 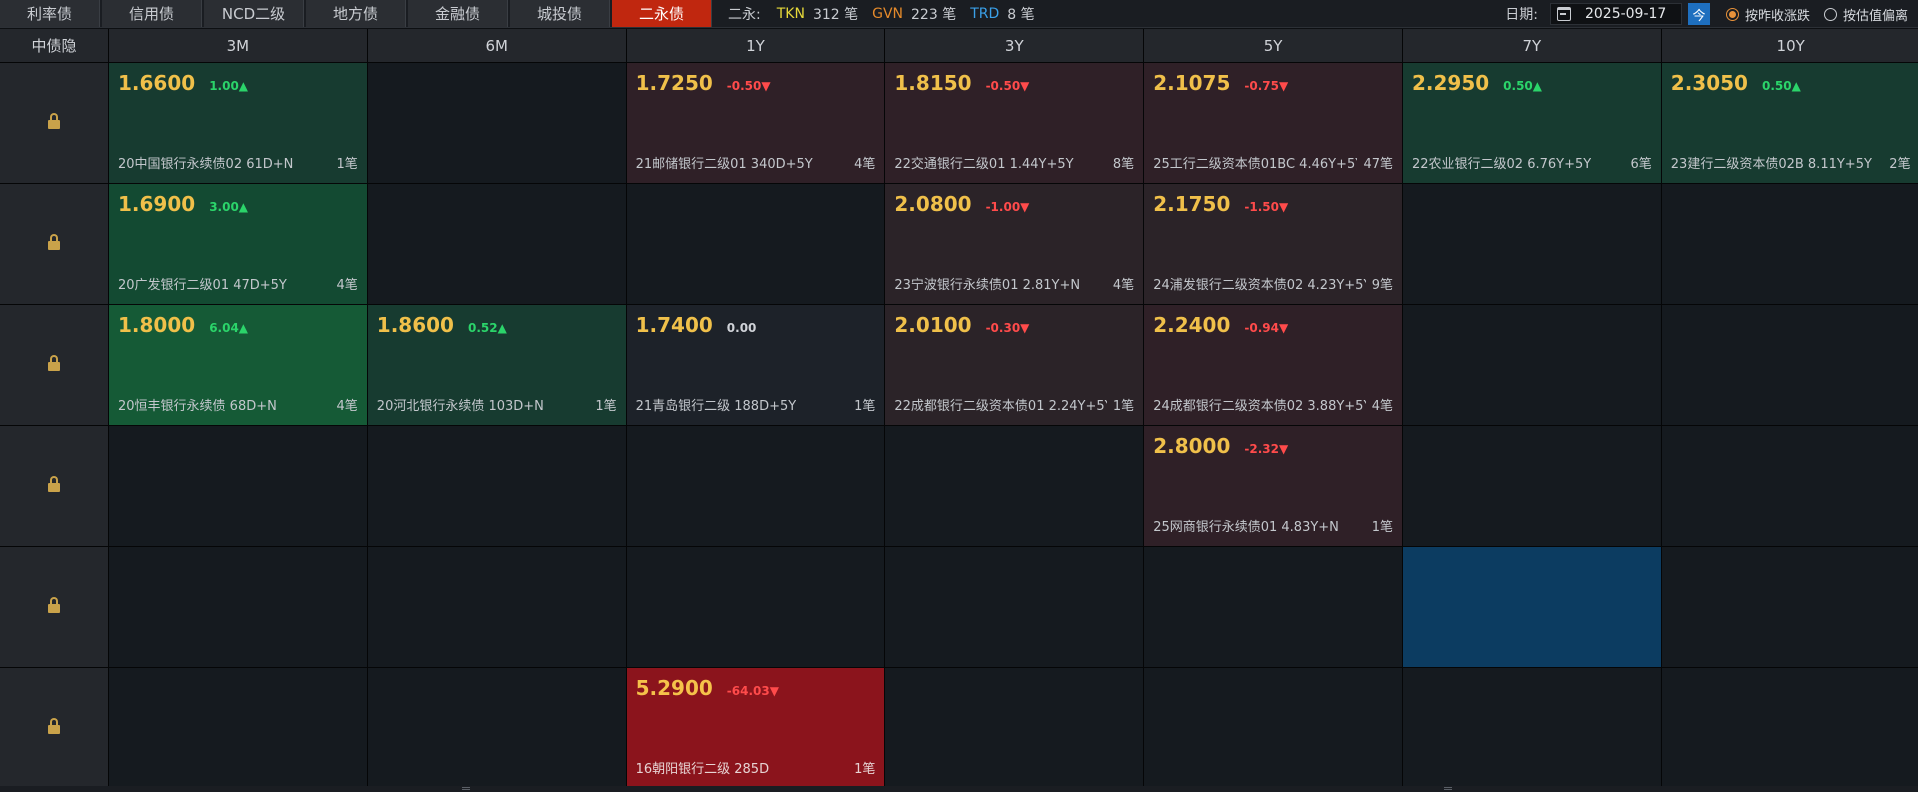 I want to click on quote-rate: 2.2400, so click(x=1192, y=325).